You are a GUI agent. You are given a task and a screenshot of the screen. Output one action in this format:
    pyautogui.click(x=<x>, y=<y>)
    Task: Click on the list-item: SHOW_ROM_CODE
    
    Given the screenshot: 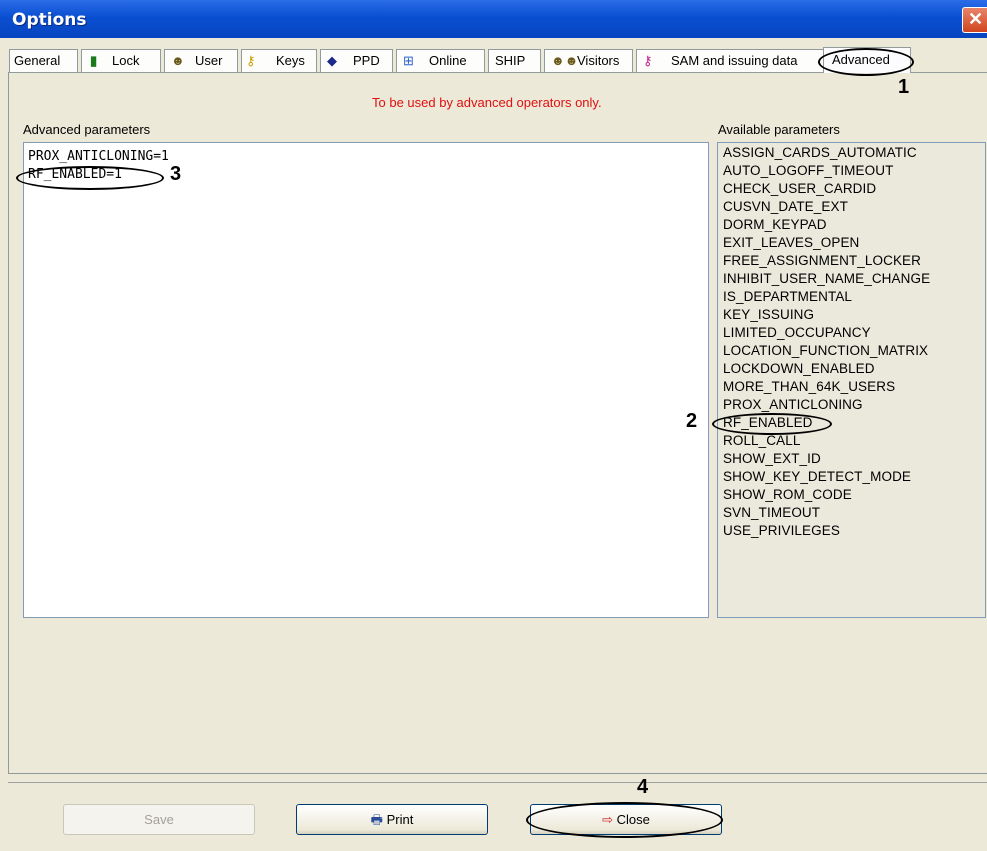 What is the action you would take?
    pyautogui.click(x=787, y=494)
    